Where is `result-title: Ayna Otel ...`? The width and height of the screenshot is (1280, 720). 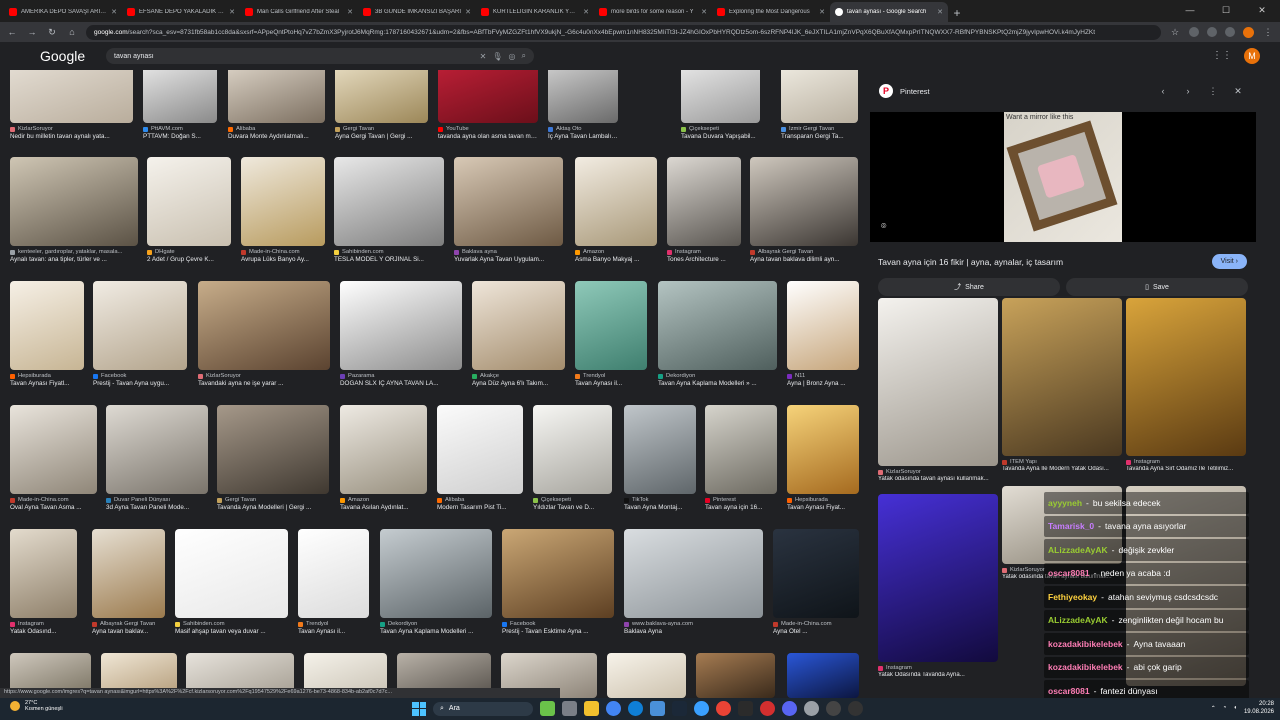
result-title: Ayna Otel ... is located at coordinates (816, 631).